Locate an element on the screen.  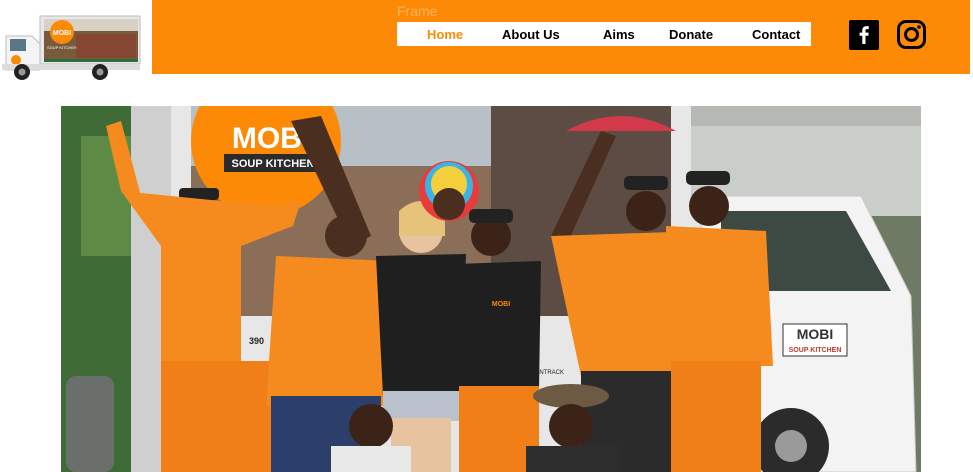
van-sign-top: MOBI is located at coordinates (815, 334).